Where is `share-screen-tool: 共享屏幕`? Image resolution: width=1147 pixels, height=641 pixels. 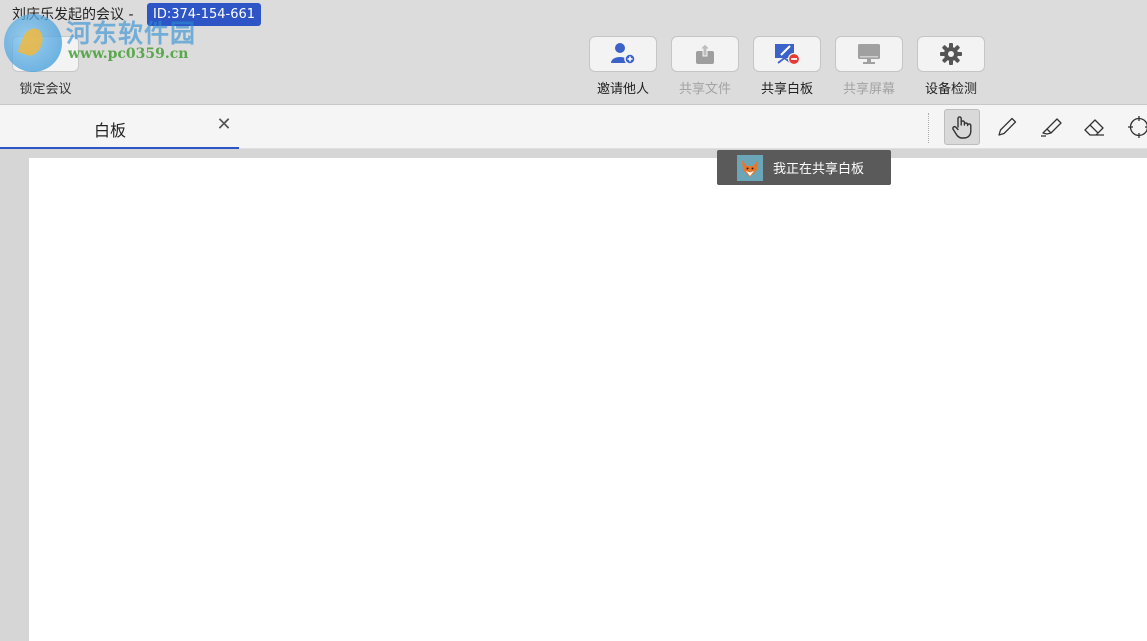 share-screen-tool: 共享屏幕 is located at coordinates (869, 66).